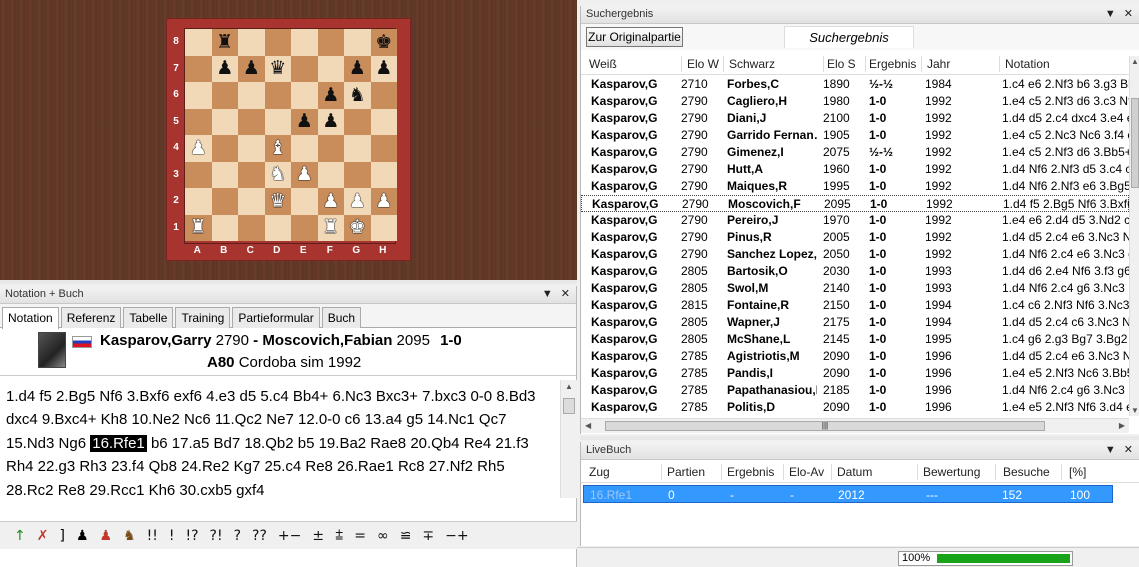  I want to click on square-d8, so click(277, 42).